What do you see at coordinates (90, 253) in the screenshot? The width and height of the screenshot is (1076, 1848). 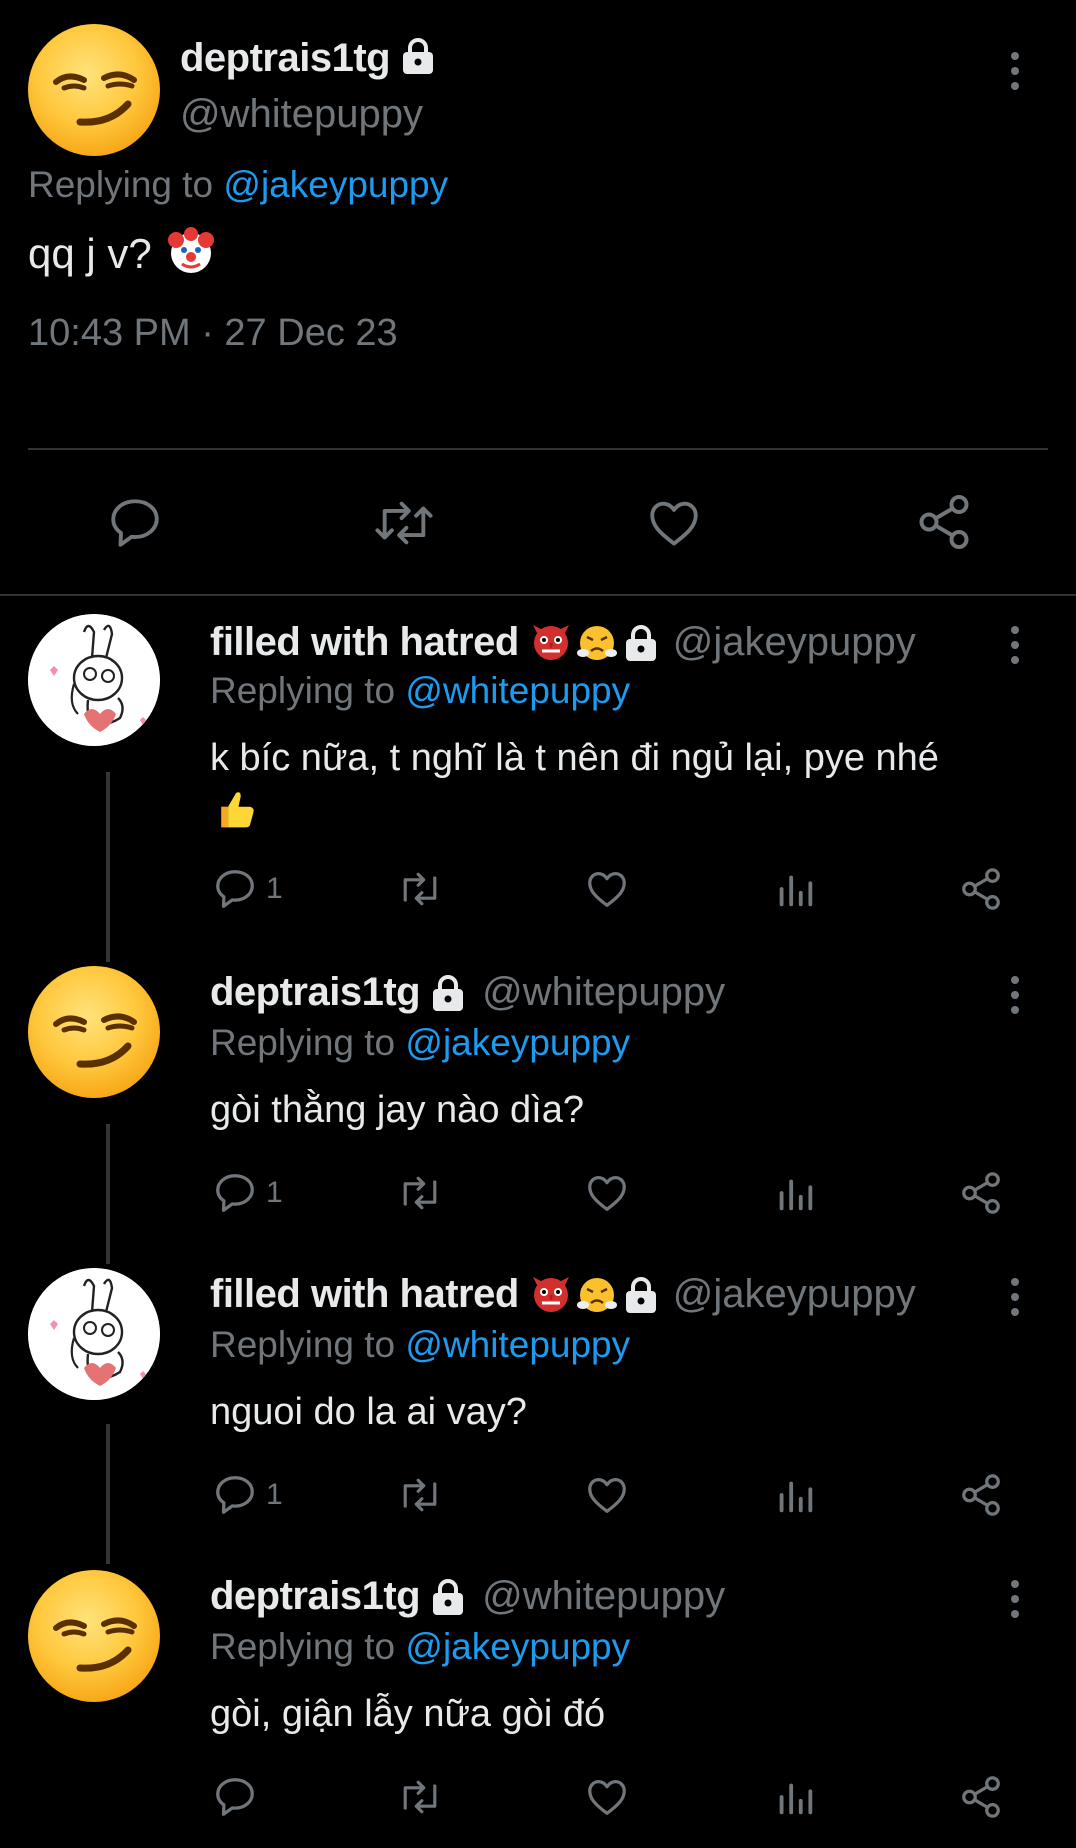 I see `tweet-text: qq j v?` at bounding box center [90, 253].